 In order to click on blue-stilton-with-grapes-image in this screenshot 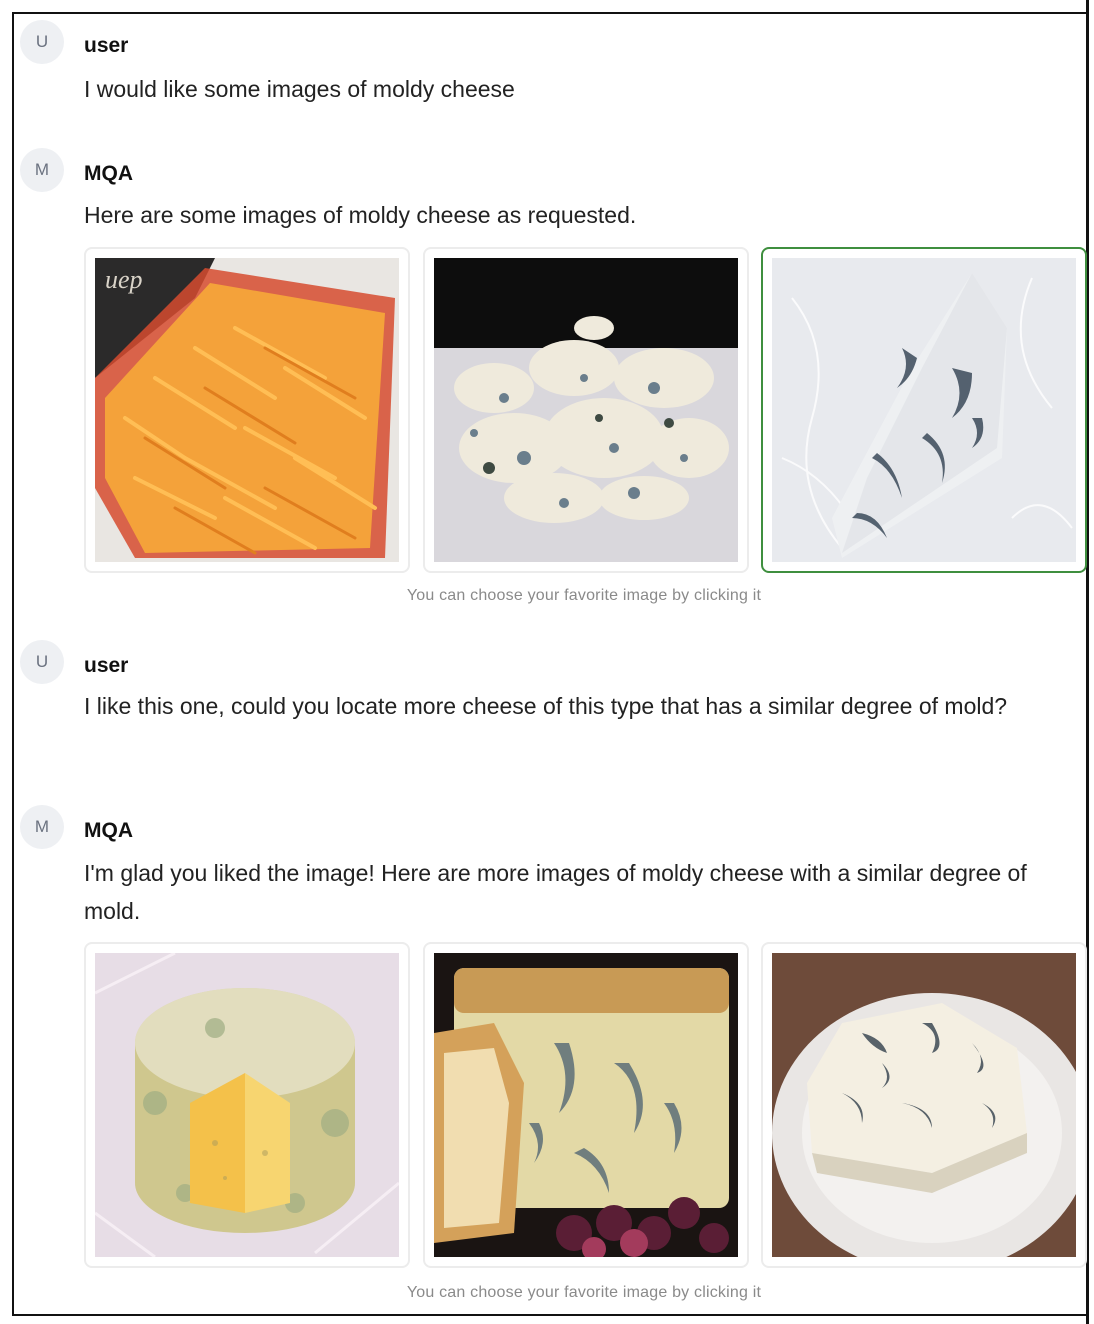, I will do `click(586, 1105)`.